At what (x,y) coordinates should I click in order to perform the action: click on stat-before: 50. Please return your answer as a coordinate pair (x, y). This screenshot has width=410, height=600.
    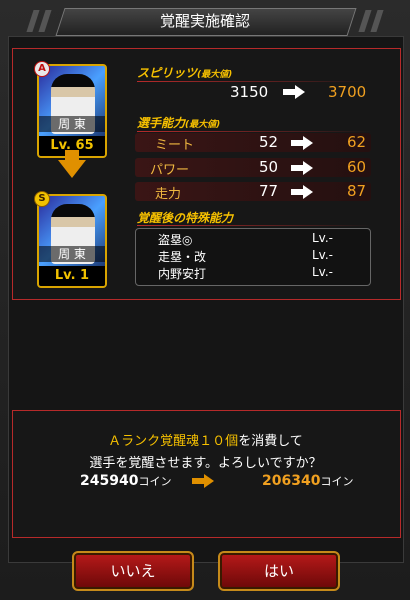
    Looking at the image, I should click on (269, 167).